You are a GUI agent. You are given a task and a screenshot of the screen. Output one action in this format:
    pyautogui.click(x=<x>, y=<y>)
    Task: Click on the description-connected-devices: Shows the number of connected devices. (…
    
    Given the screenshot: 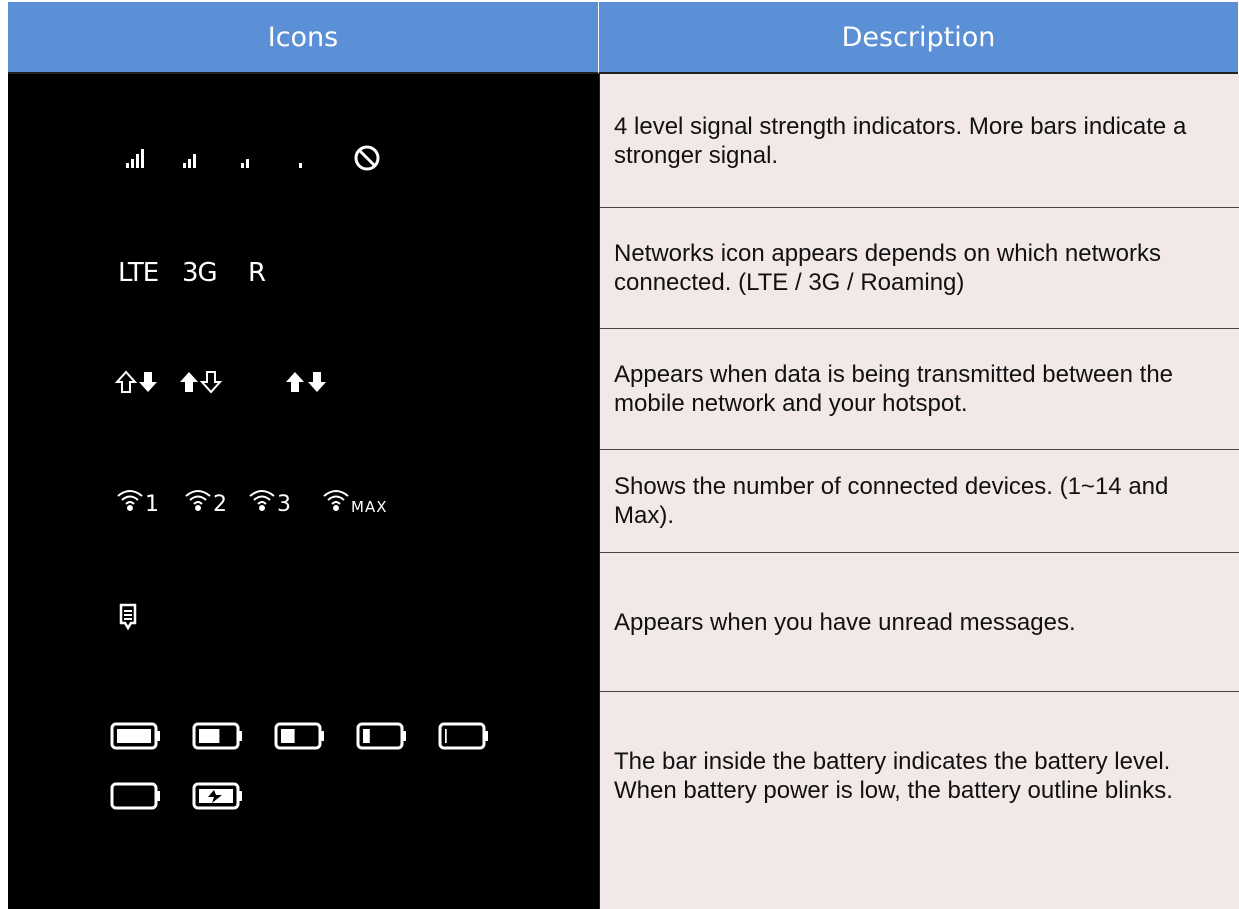 What is the action you would take?
    pyautogui.click(x=919, y=501)
    